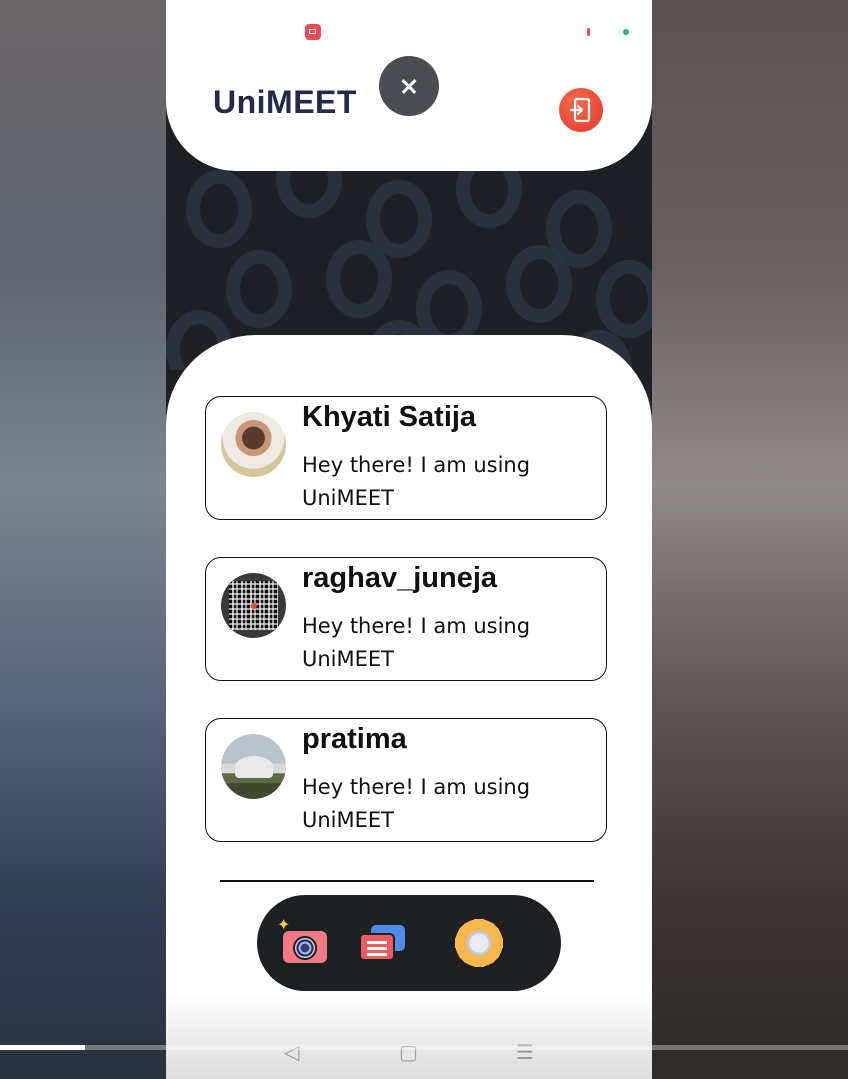 Image resolution: width=848 pixels, height=1079 pixels. I want to click on contact-name: raghav_juneja, so click(400, 578).